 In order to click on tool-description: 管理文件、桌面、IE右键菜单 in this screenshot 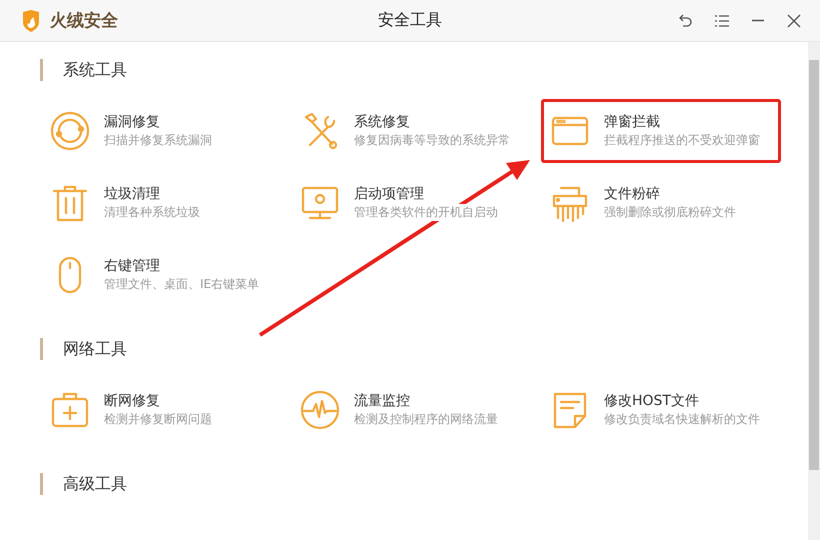, I will do `click(182, 284)`.